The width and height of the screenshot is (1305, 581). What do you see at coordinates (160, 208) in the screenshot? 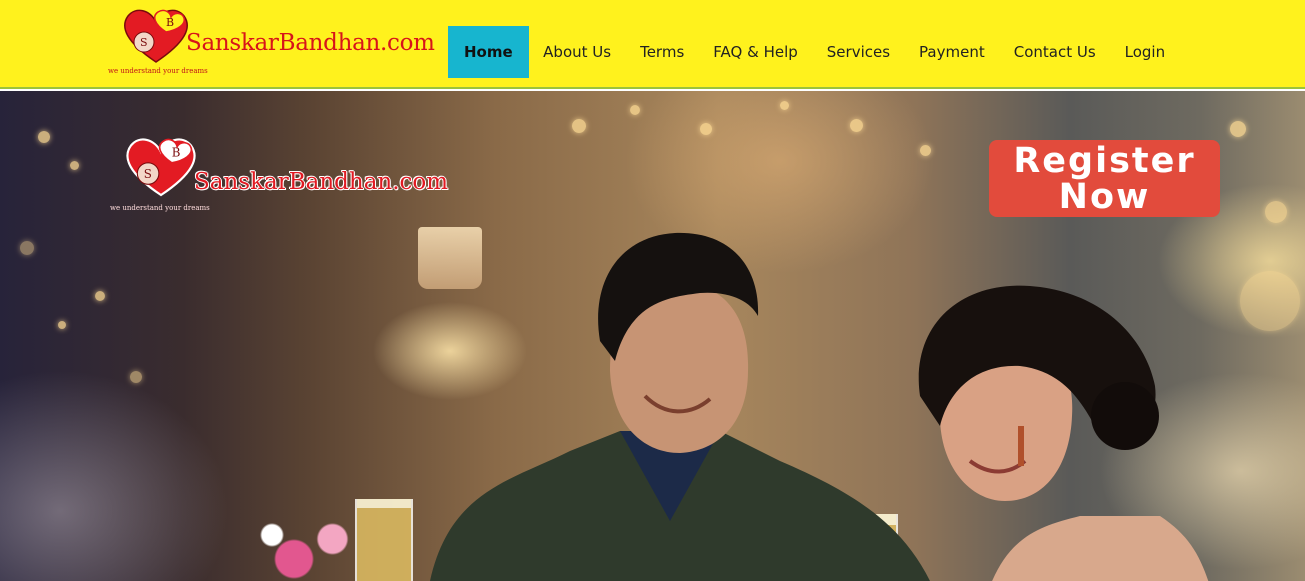
I see `hero-logo-tagline: we understand your dreams` at bounding box center [160, 208].